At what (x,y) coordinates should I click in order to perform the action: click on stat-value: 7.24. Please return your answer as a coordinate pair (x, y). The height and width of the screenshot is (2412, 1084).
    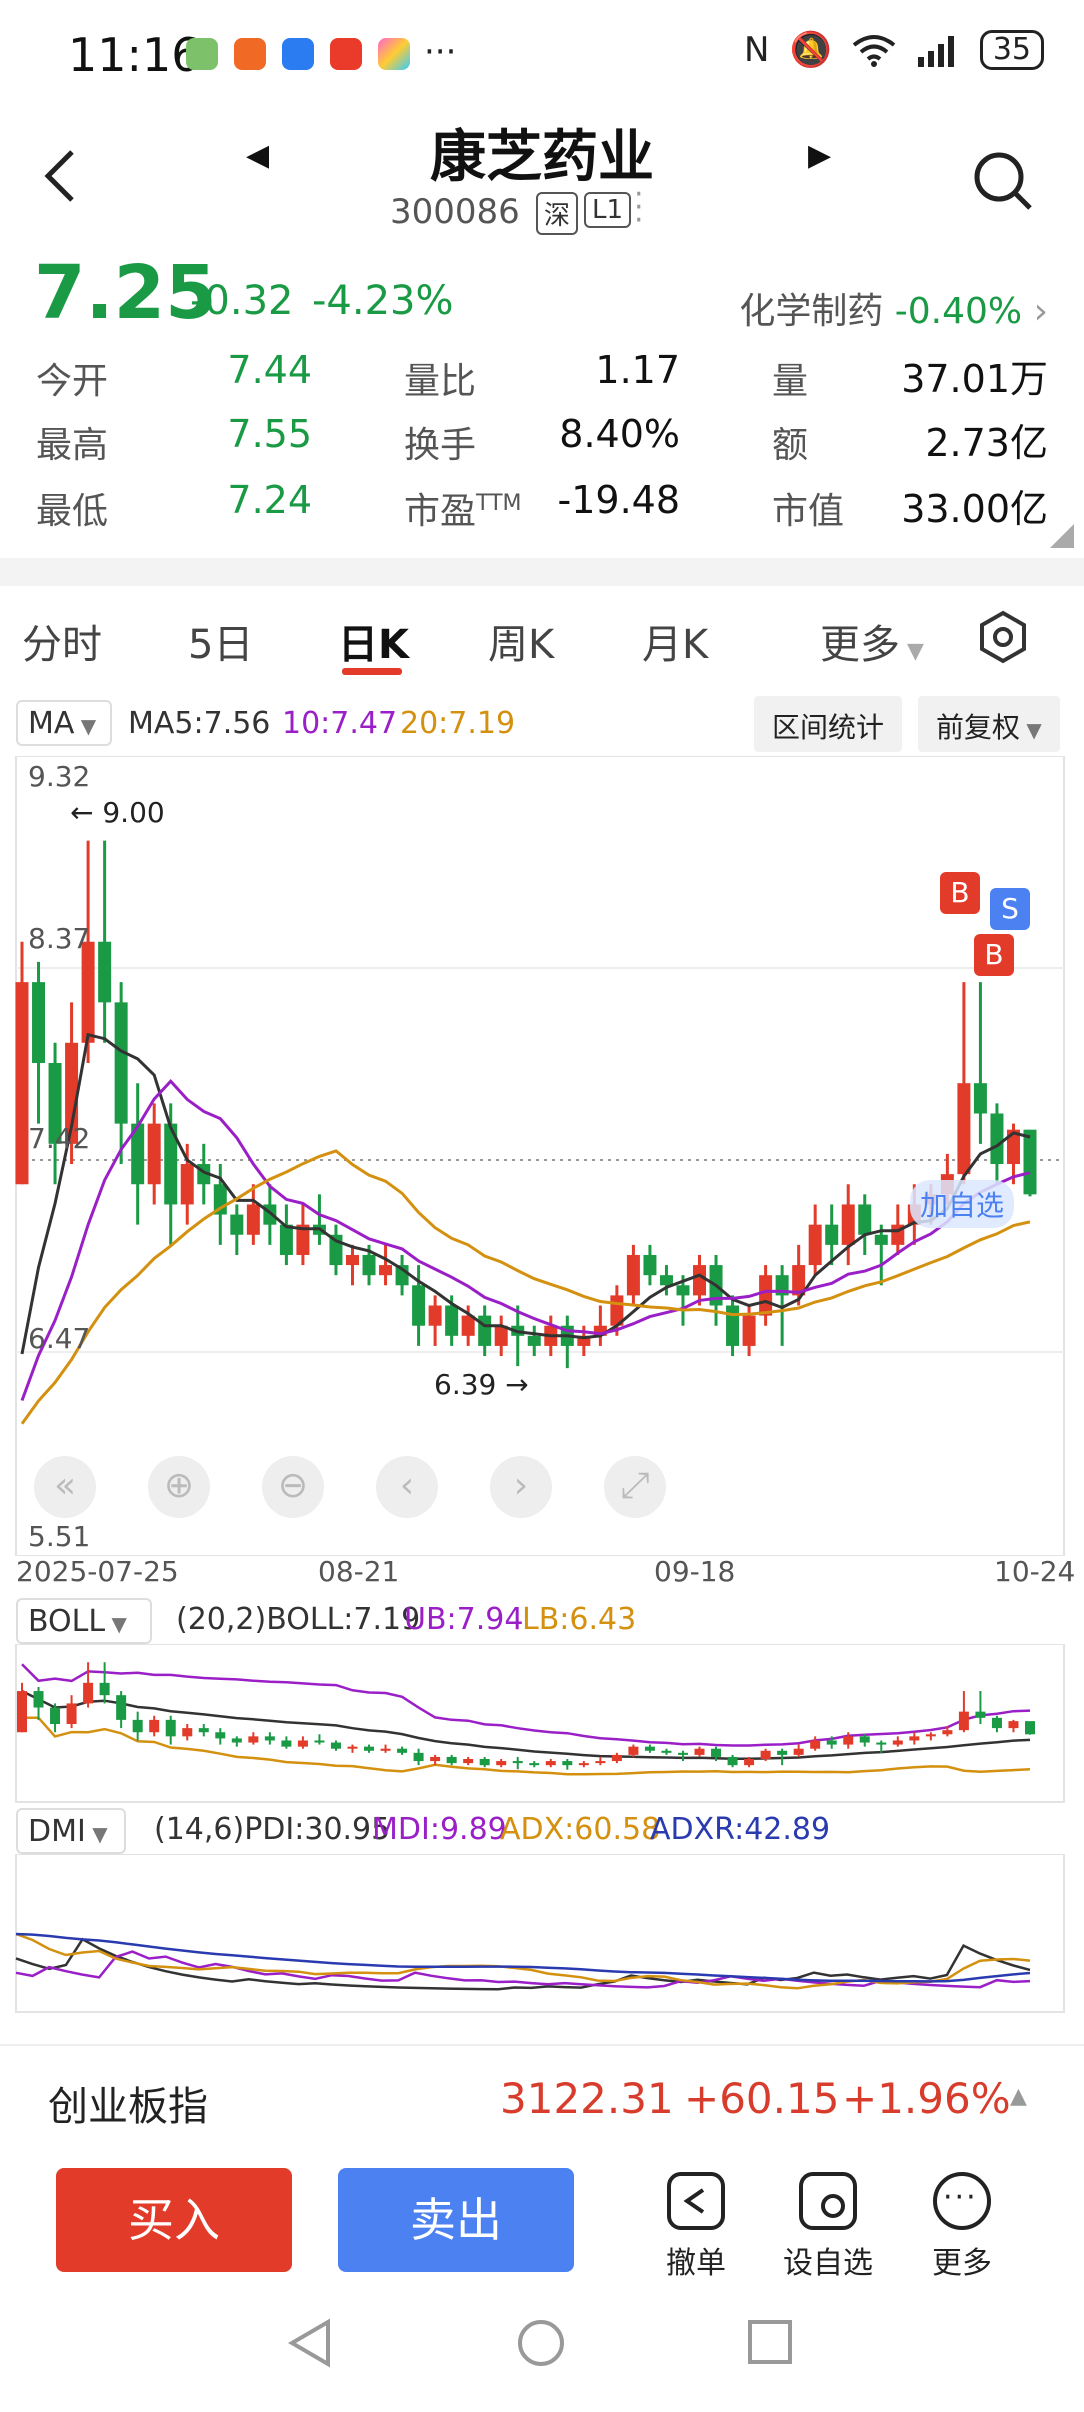
    Looking at the image, I should click on (269, 500).